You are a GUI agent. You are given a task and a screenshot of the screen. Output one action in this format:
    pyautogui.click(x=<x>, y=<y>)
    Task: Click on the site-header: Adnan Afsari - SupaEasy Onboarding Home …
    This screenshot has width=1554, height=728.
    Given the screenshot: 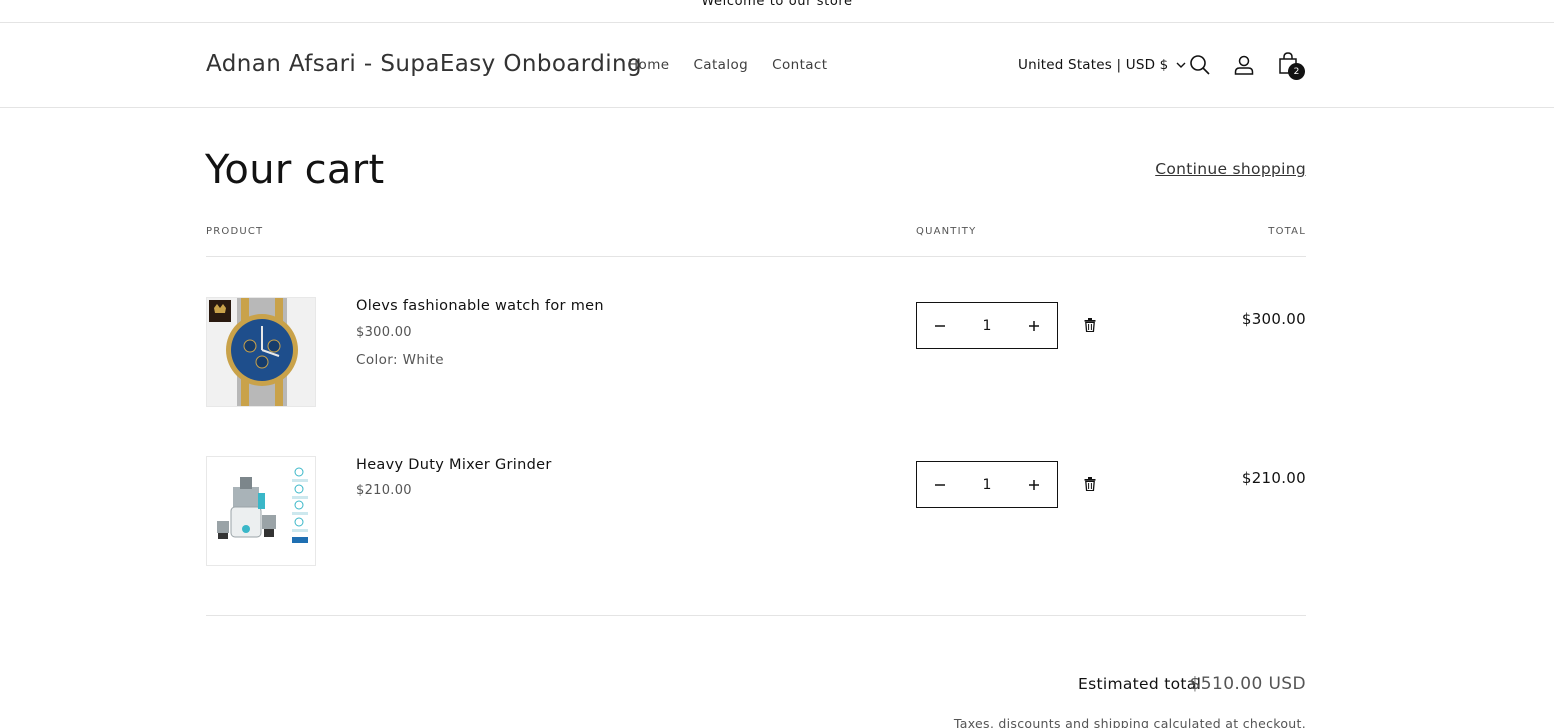 What is the action you would take?
    pyautogui.click(x=777, y=65)
    